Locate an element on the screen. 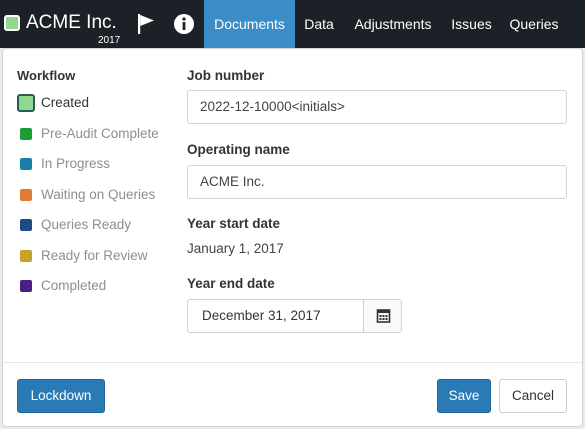 This screenshot has height=429, width=585. workflow-item-label: In Progress is located at coordinates (76, 163).